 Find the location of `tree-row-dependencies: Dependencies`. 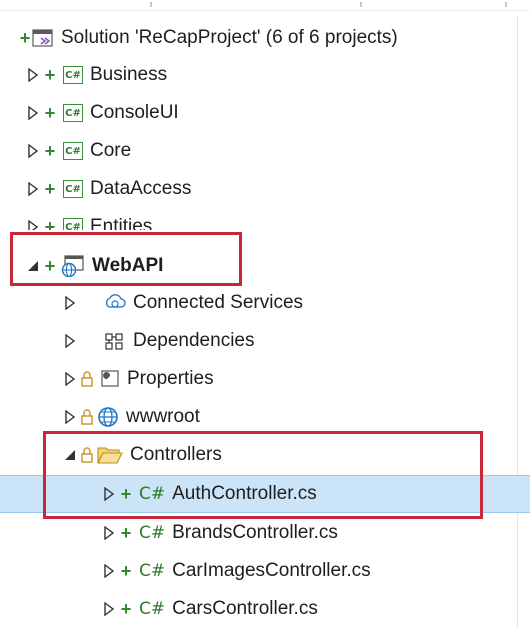

tree-row-dependencies: Dependencies is located at coordinates (265, 341).